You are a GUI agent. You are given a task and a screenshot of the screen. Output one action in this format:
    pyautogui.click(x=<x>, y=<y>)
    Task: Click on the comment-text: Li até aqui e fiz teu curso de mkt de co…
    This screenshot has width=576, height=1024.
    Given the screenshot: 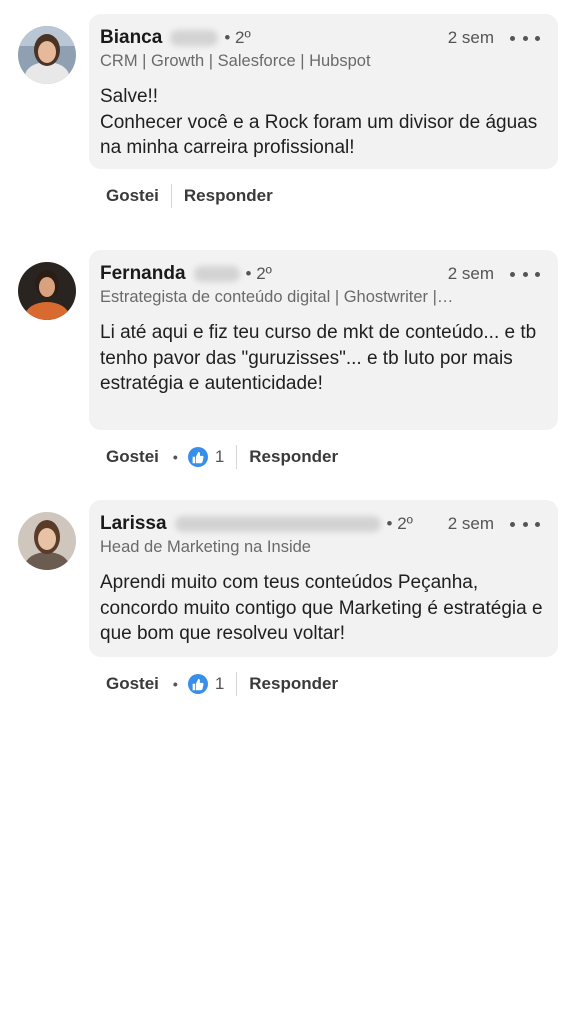 What is the action you would take?
    pyautogui.click(x=318, y=358)
    